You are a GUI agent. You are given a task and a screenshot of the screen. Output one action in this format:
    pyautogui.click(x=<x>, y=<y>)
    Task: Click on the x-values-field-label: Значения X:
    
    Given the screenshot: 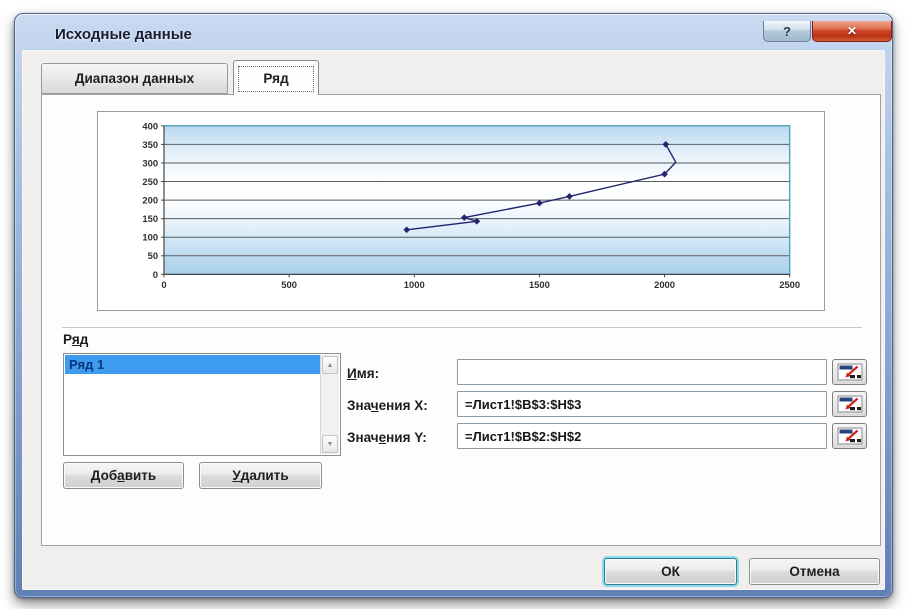 What is the action you would take?
    pyautogui.click(x=387, y=405)
    